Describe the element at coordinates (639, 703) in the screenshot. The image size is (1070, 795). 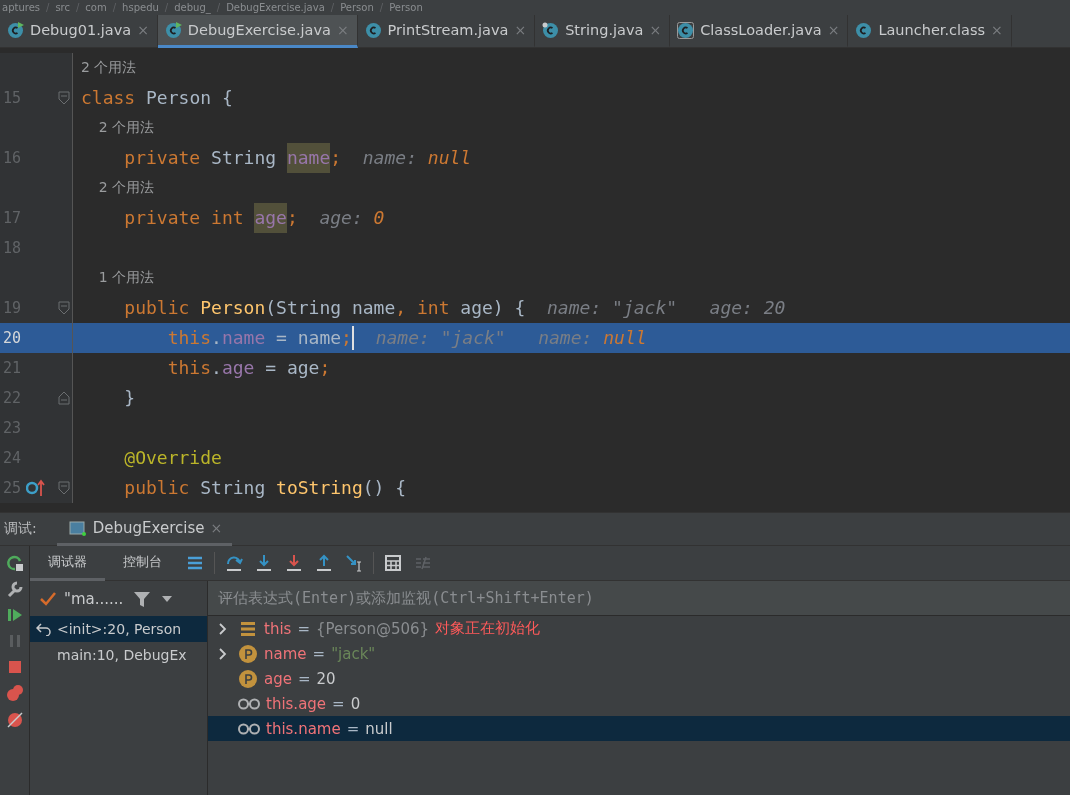
I see `variable-row: this.age = 0` at that location.